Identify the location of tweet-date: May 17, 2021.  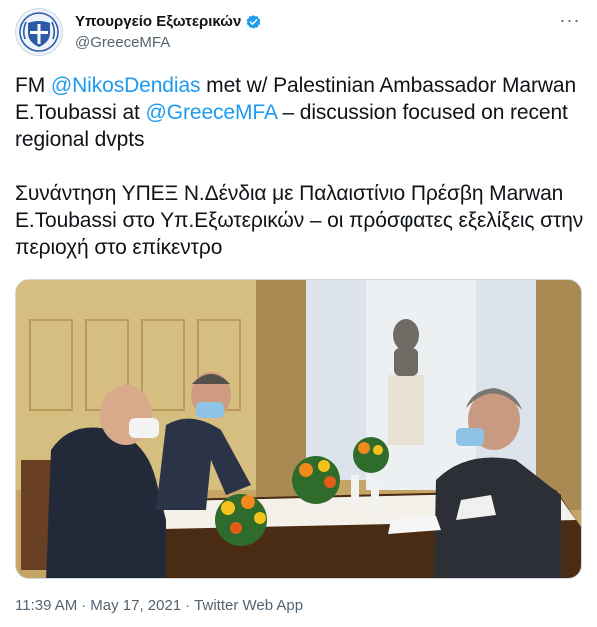
(135, 606).